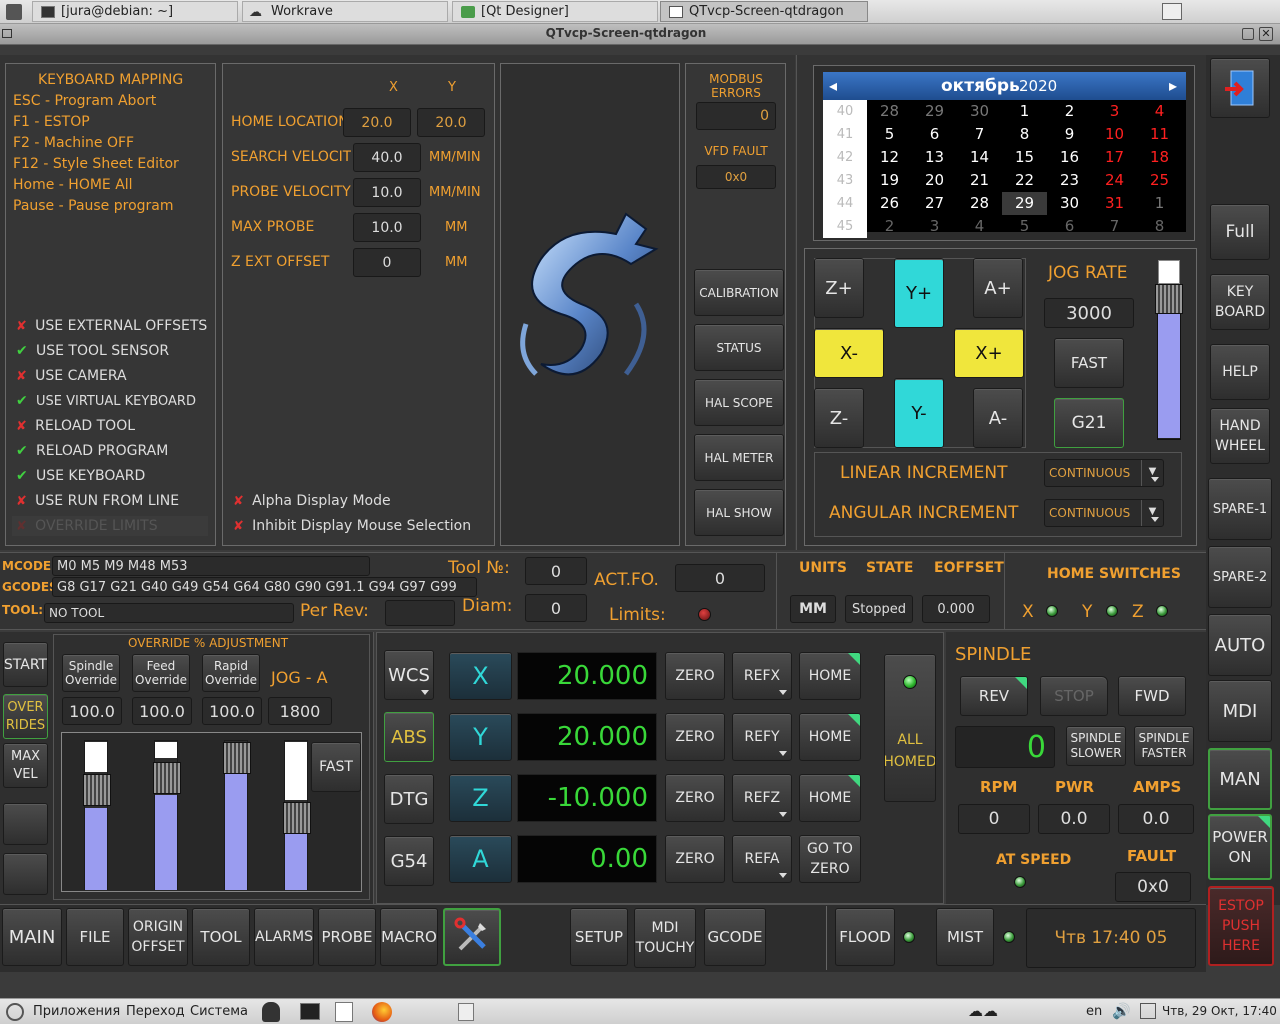 This screenshot has width=1280, height=1024. What do you see at coordinates (71, 376) in the screenshot?
I see `option-camera: ✘ USE CAMERA` at bounding box center [71, 376].